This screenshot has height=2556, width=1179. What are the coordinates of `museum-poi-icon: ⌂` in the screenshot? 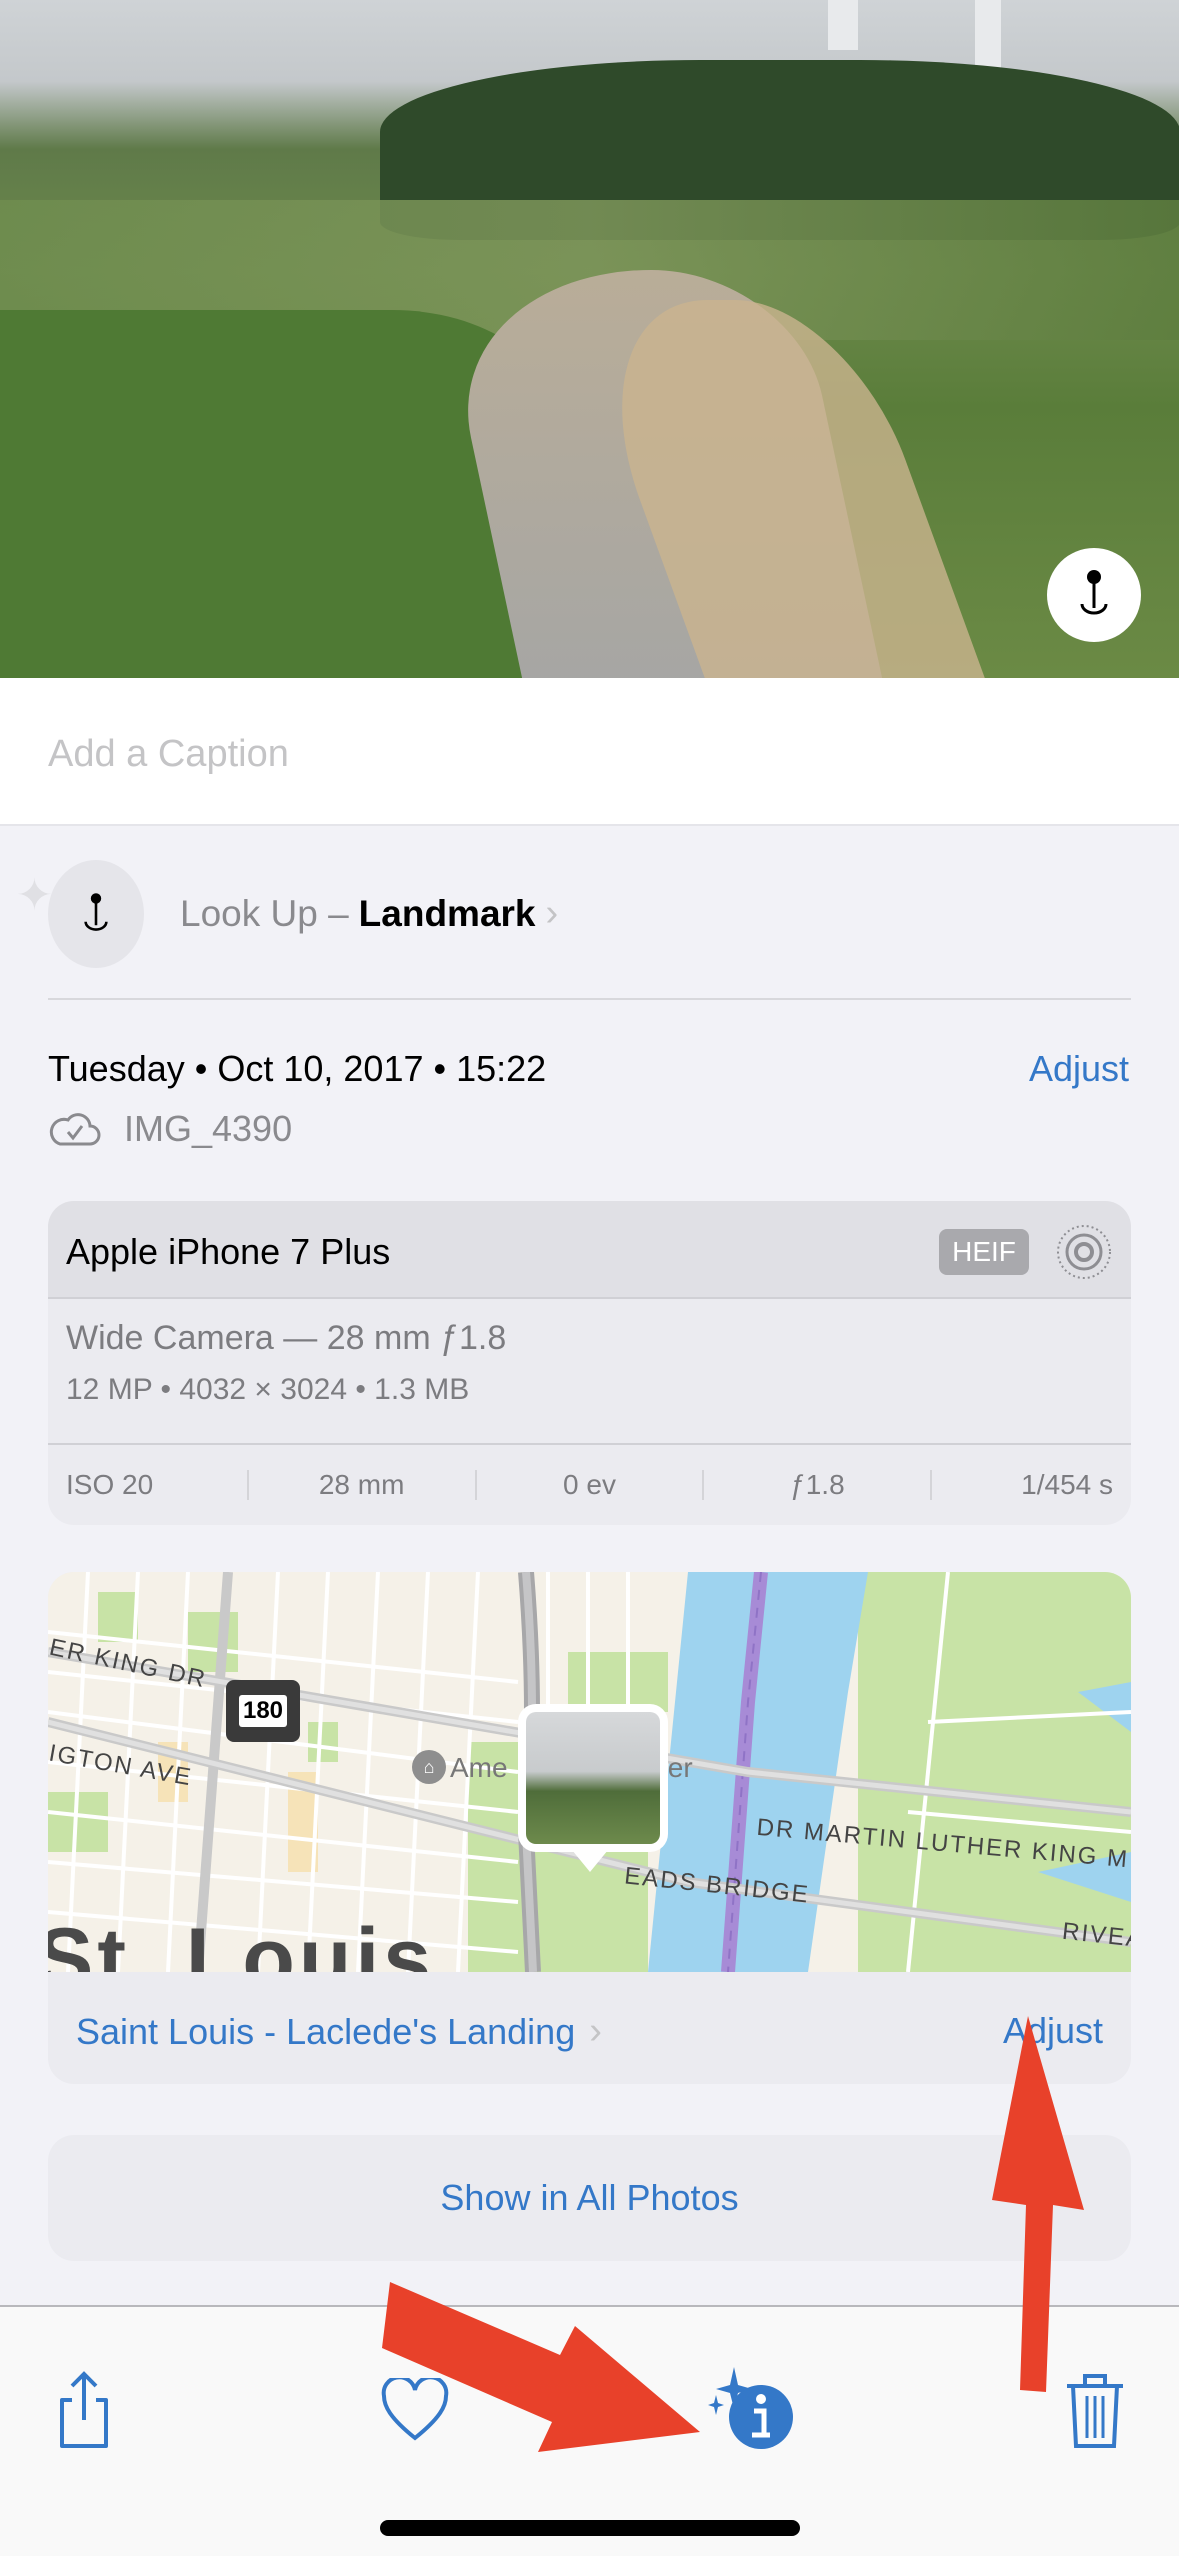 It's located at (429, 1767).